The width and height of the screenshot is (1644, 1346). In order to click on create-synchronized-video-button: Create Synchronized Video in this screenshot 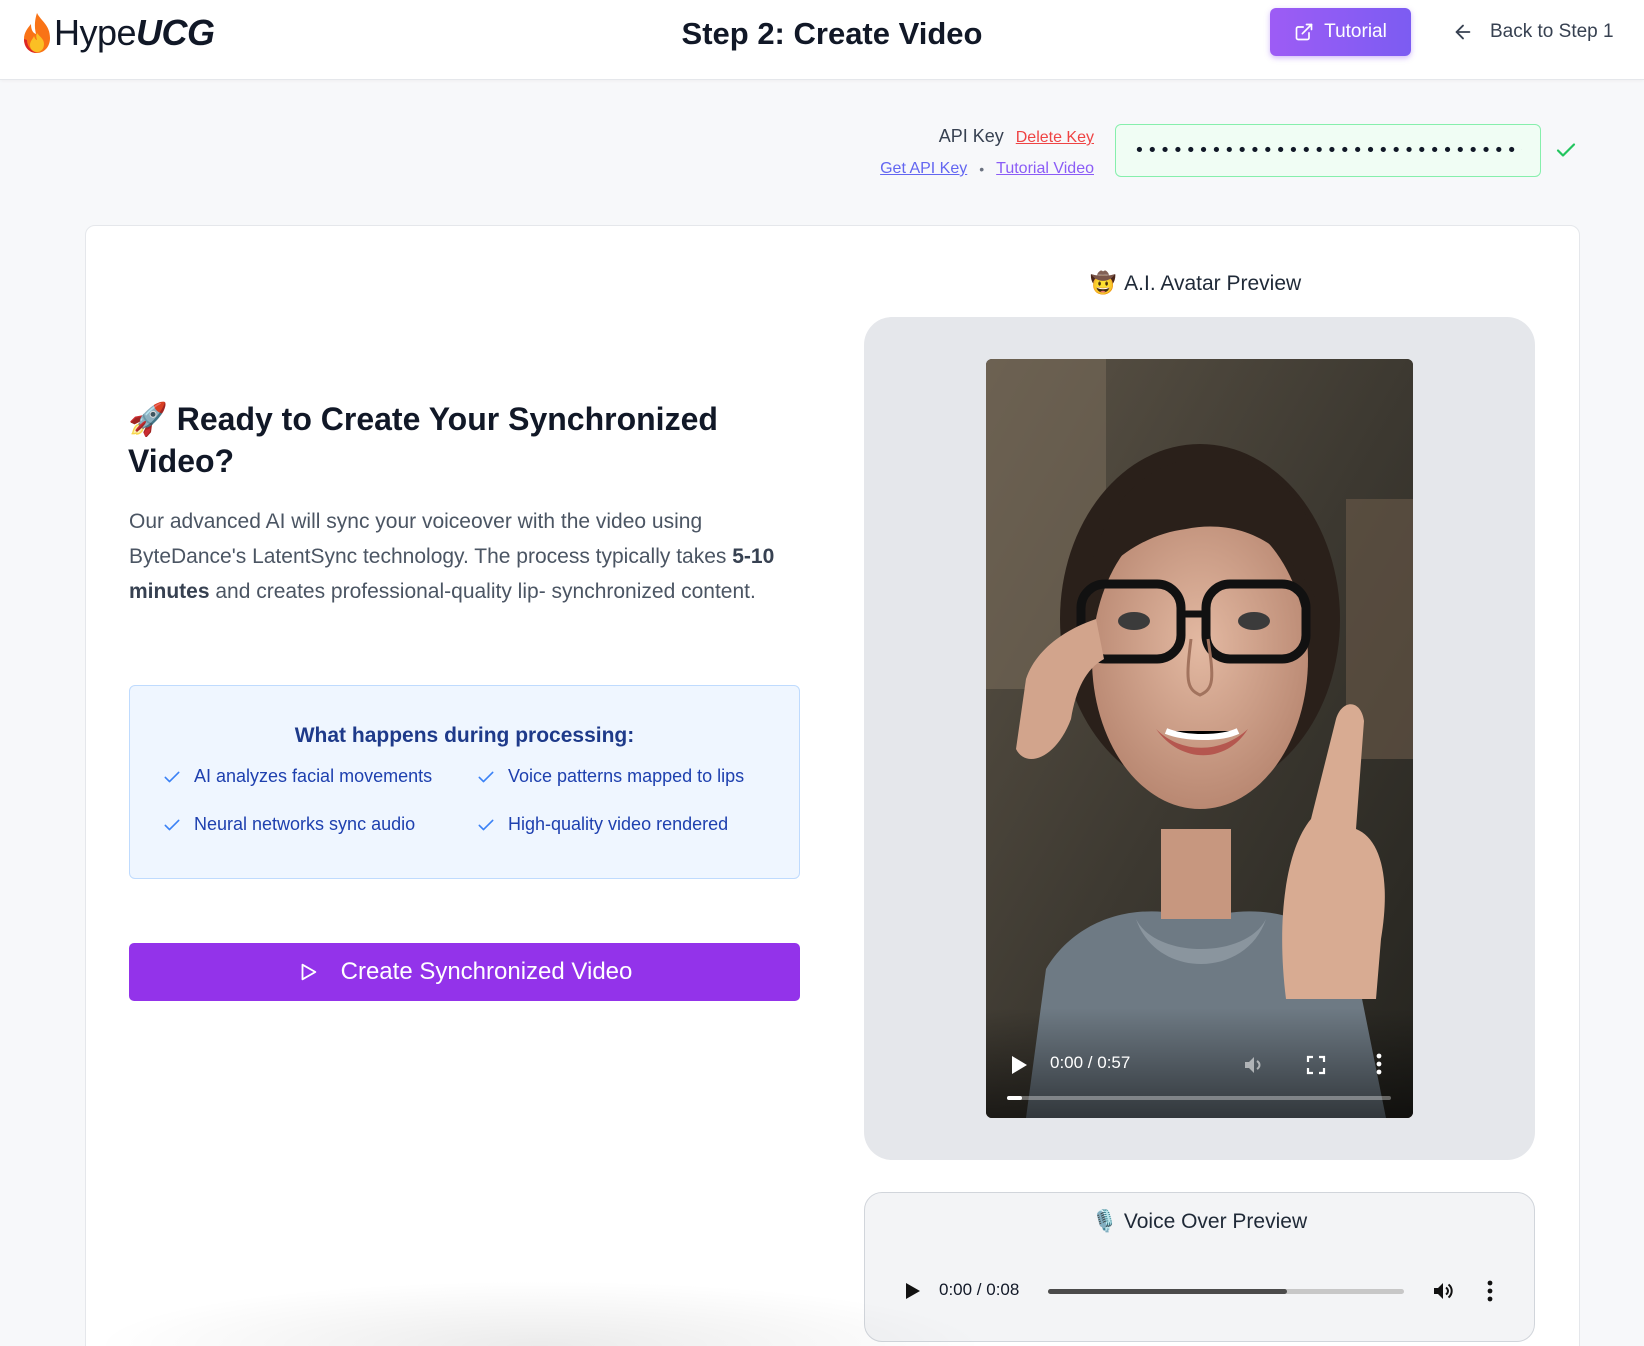, I will do `click(464, 972)`.